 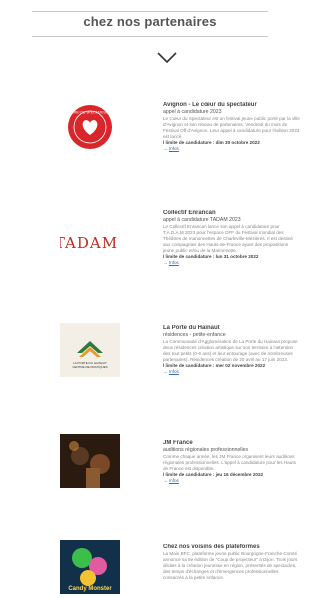 I want to click on item-thumbnail: ÉRIU DU SPECTATEUR, so click(x=90, y=127).